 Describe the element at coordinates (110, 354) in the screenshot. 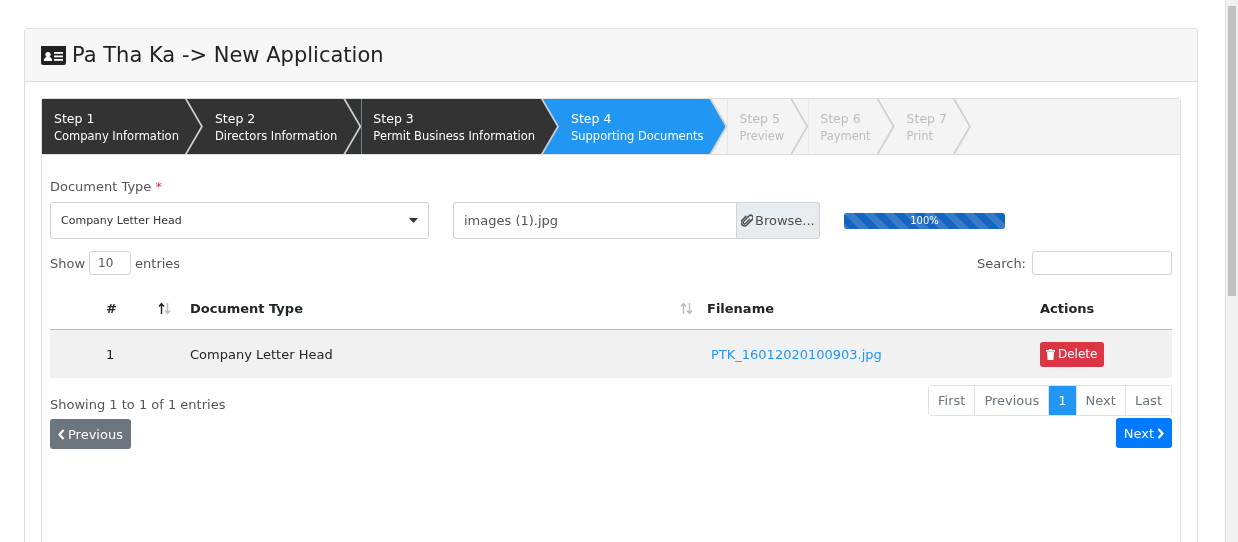

I see `table-cell: 1` at that location.